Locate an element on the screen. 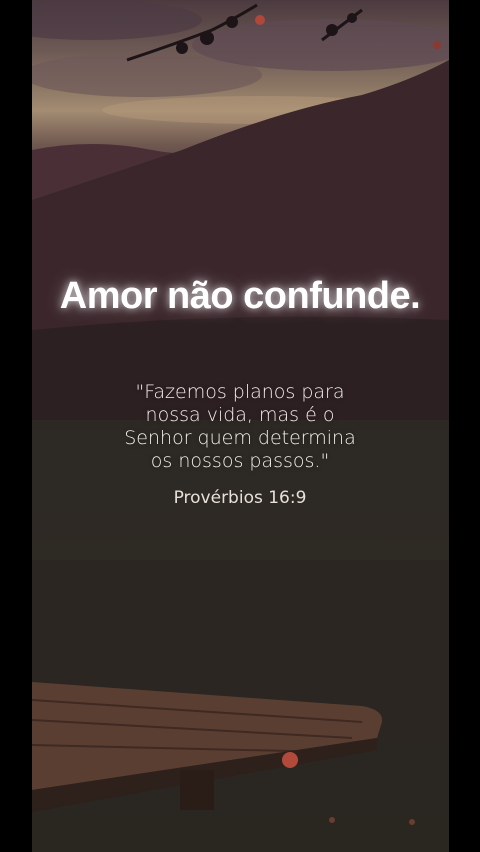 The width and height of the screenshot is (480, 852). verse-line: os nossos passos." is located at coordinates (240, 461).